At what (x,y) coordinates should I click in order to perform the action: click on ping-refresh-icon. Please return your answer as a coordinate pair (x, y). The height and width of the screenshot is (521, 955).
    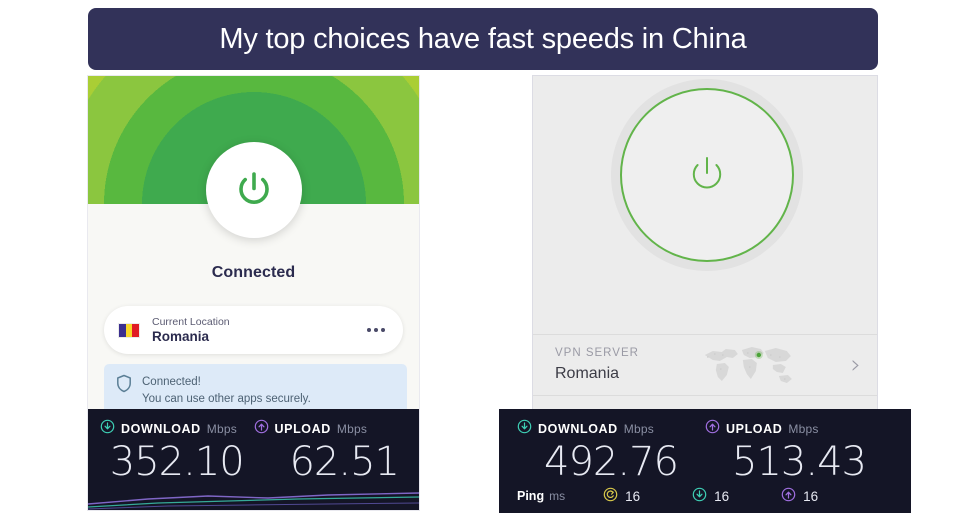
    Looking at the image, I should click on (610, 496).